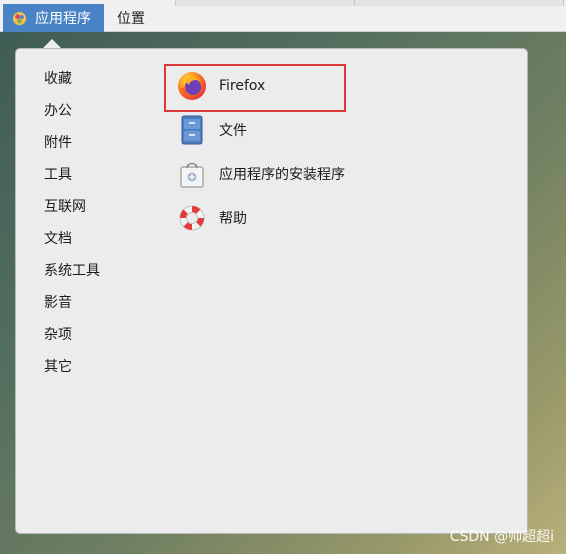  What do you see at coordinates (104, 143) in the screenshot?
I see `category-item-accessories: 附件` at bounding box center [104, 143].